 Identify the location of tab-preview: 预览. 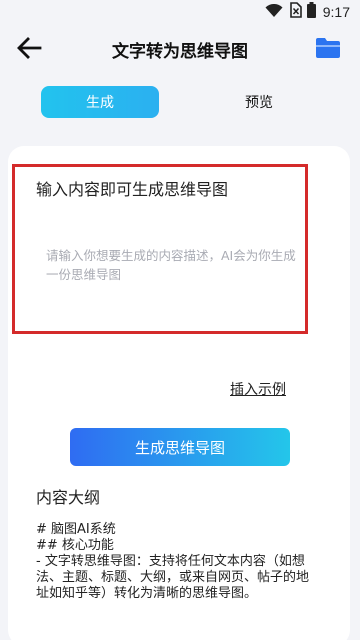
(259, 102).